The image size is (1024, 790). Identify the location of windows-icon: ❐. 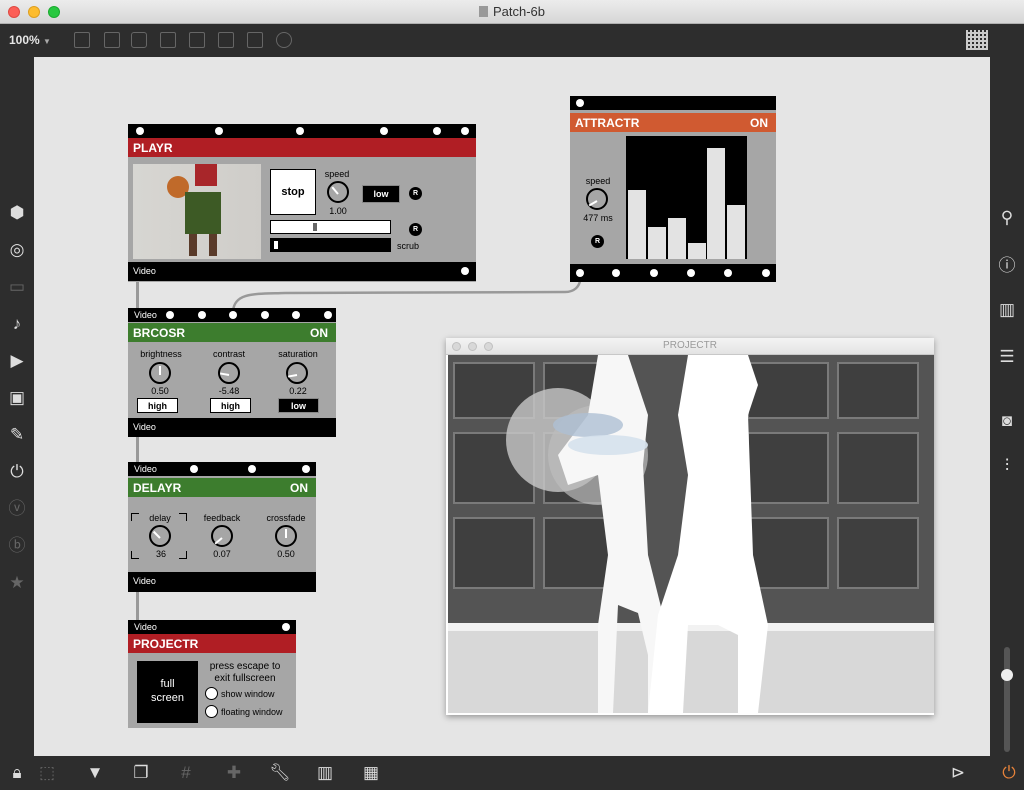
(141, 773).